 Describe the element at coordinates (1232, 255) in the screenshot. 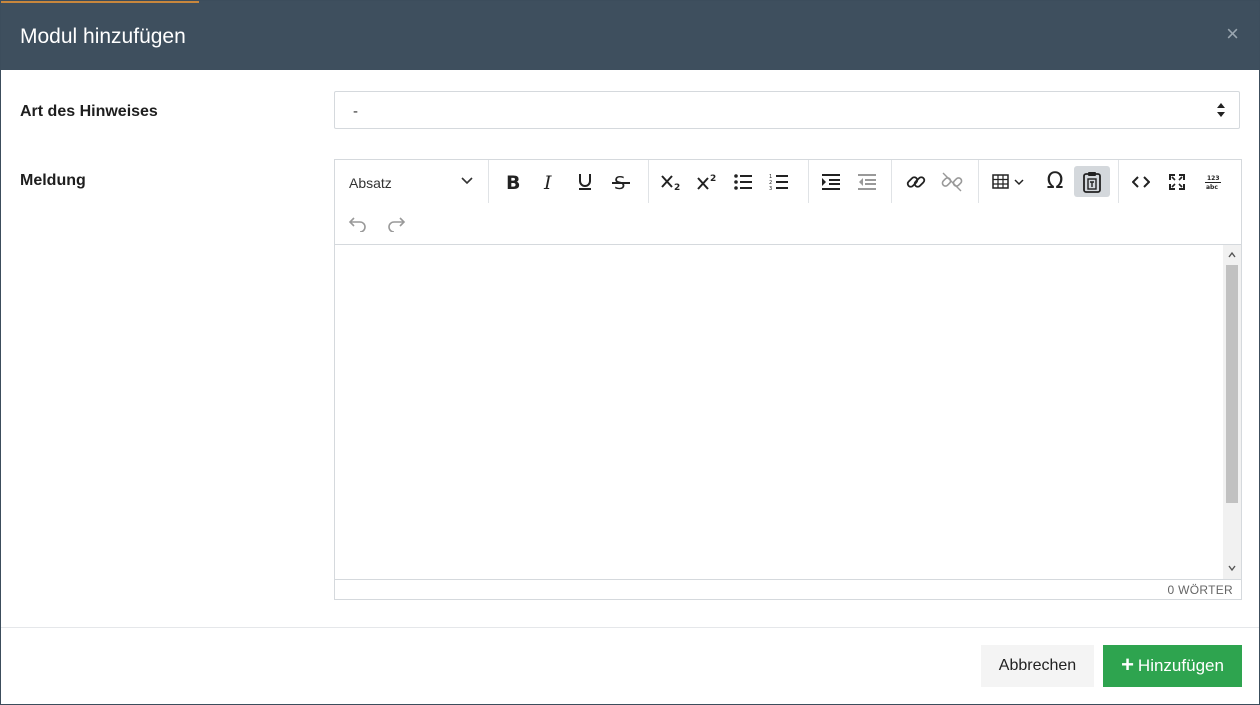

I see `scroll-up-icon` at that location.